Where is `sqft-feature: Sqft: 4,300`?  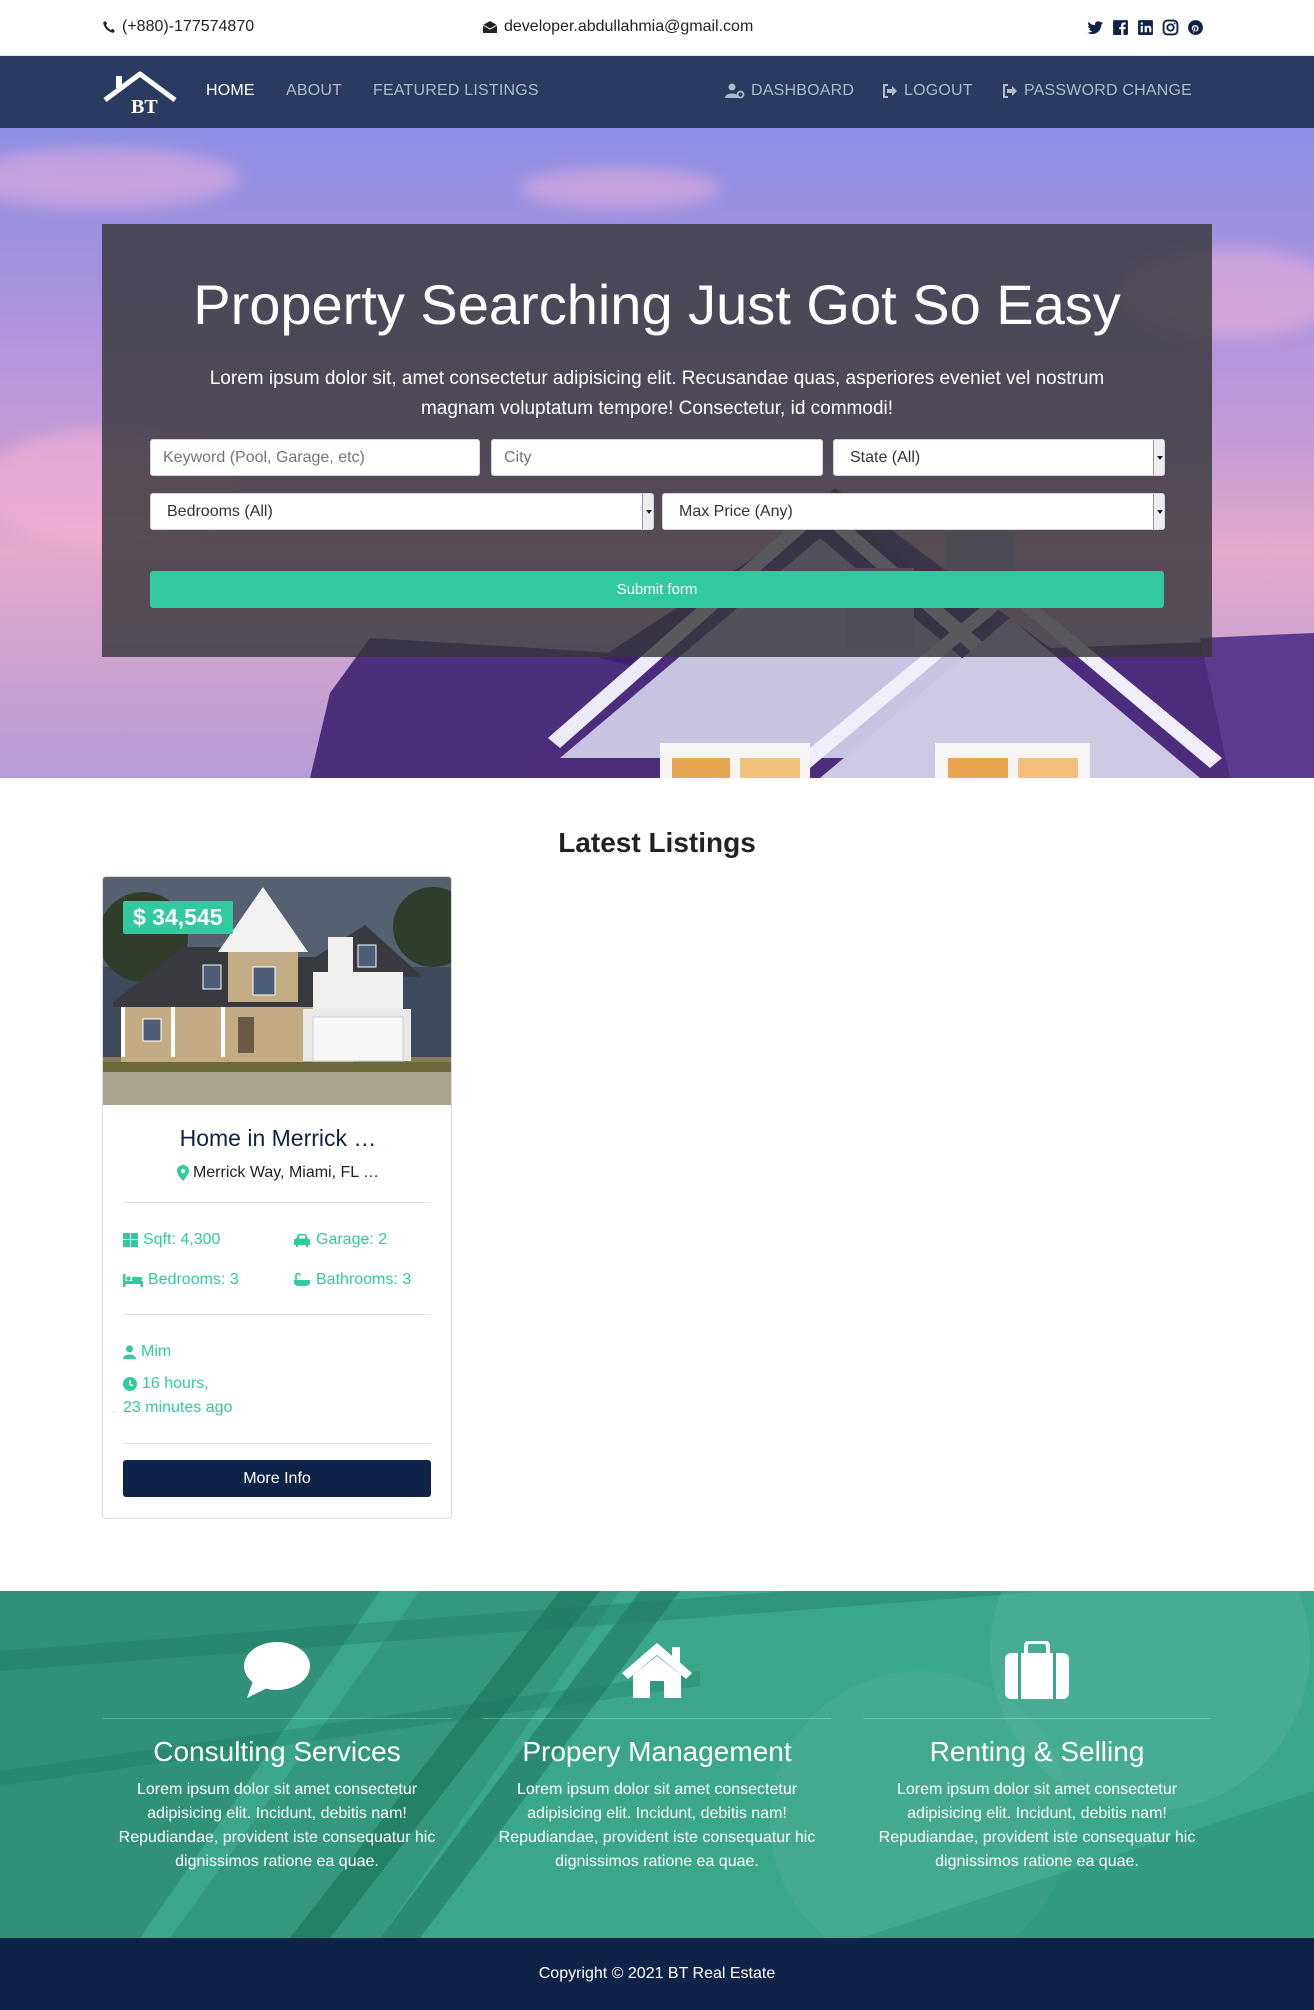
sqft-feature: Sqft: 4,300 is located at coordinates (171, 1240).